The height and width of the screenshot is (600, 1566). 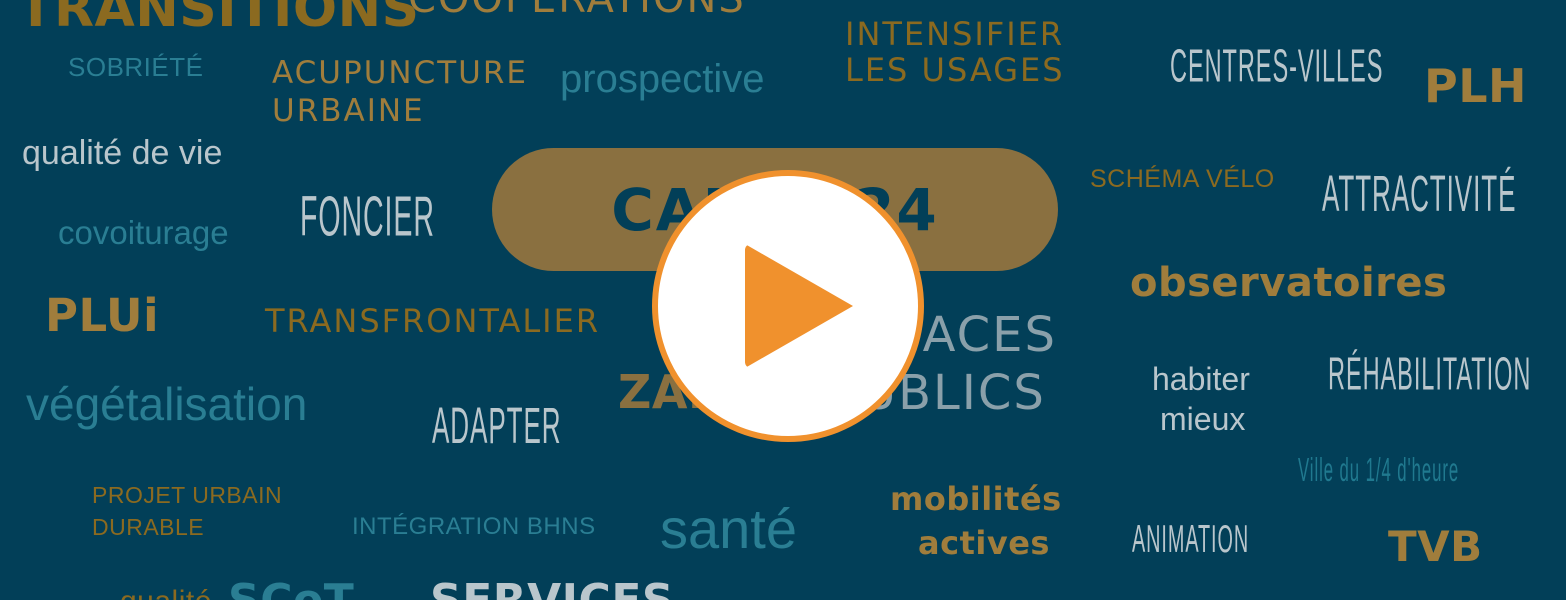 I want to click on word-cloud-term: PROJET URBAIN, so click(x=187, y=495).